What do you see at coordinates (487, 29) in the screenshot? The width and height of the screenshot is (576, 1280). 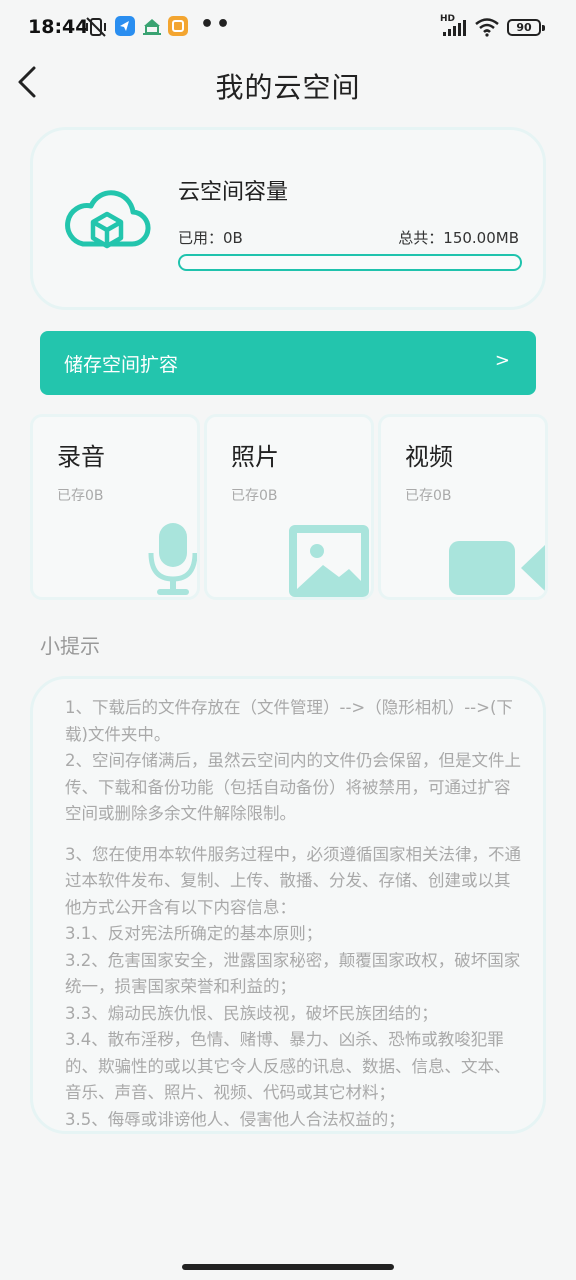 I see `wifi-icon` at bounding box center [487, 29].